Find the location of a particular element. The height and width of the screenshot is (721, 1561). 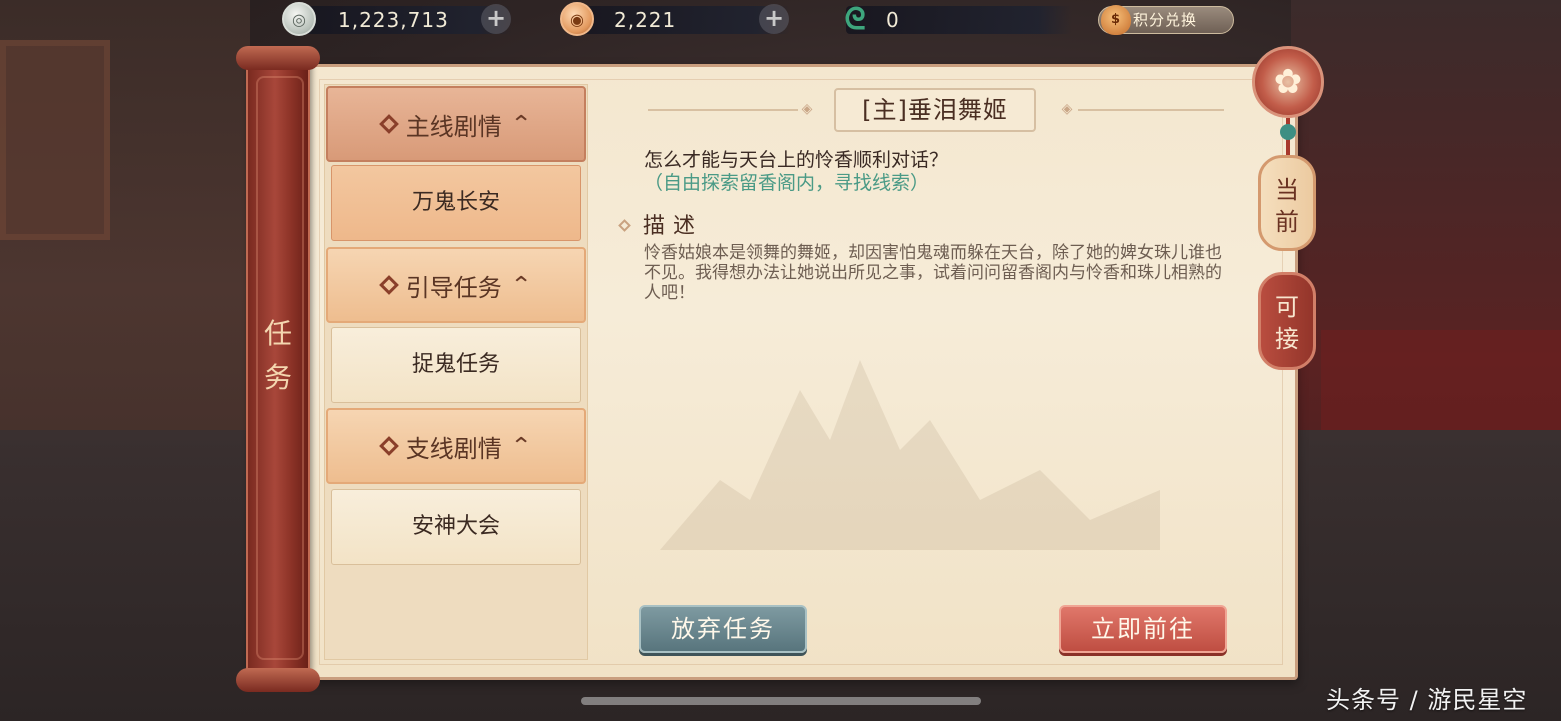

home-indicator is located at coordinates (781, 701).